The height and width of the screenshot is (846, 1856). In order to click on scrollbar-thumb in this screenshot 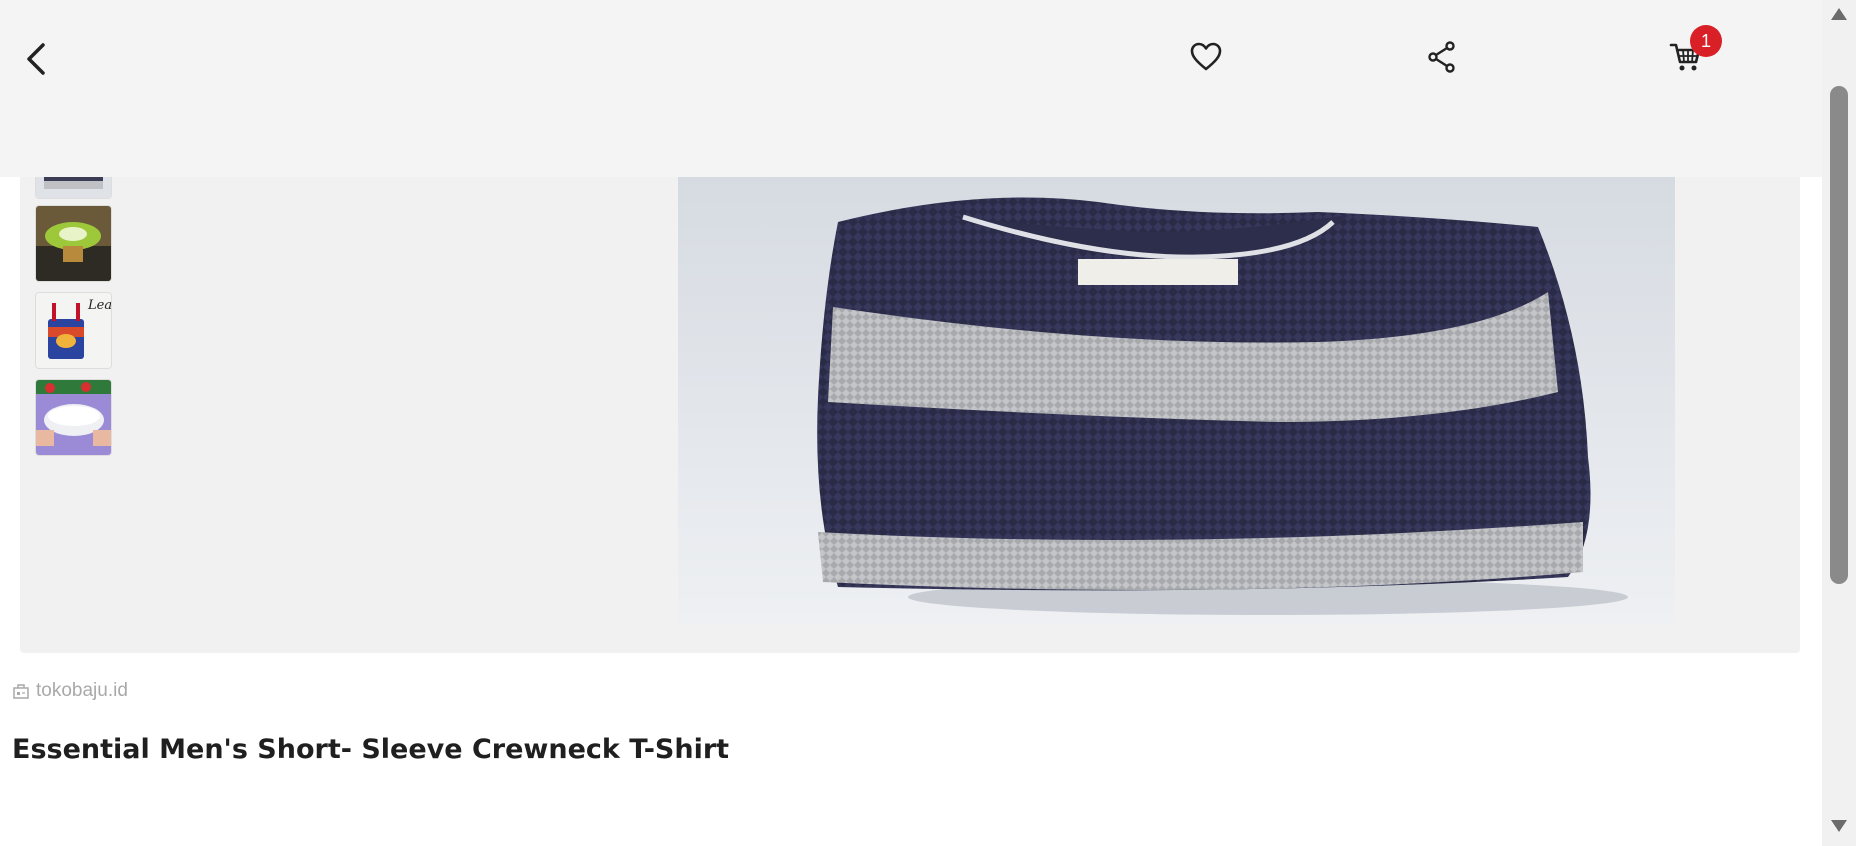, I will do `click(1839, 335)`.